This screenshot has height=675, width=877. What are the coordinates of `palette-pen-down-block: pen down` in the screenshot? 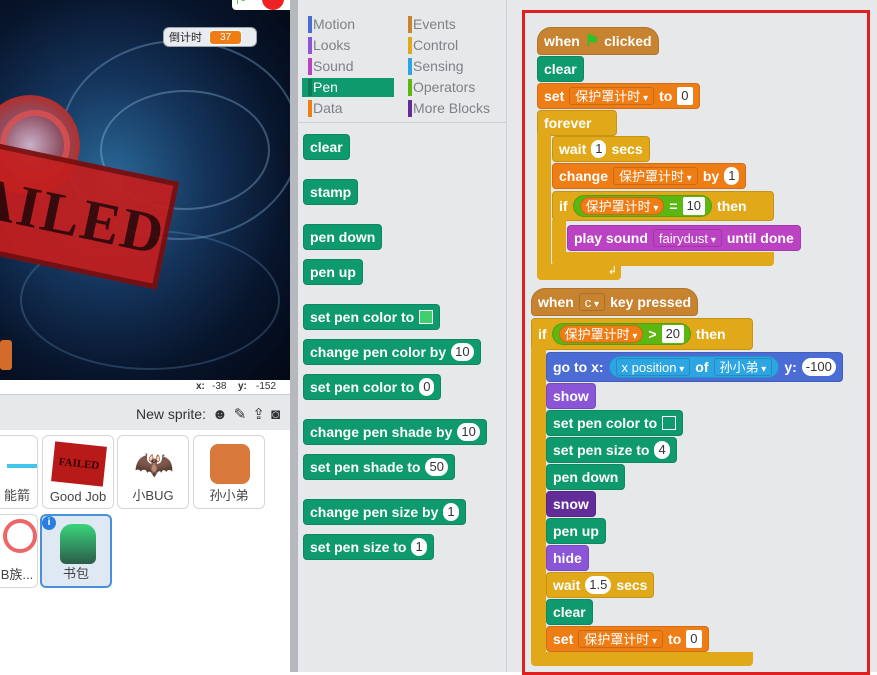 It's located at (343, 237).